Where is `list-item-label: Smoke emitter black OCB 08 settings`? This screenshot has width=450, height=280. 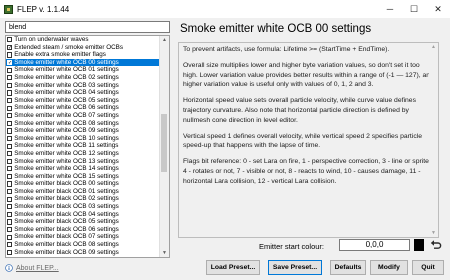 list-item-label: Smoke emitter black OCB 08 settings is located at coordinates (66, 245).